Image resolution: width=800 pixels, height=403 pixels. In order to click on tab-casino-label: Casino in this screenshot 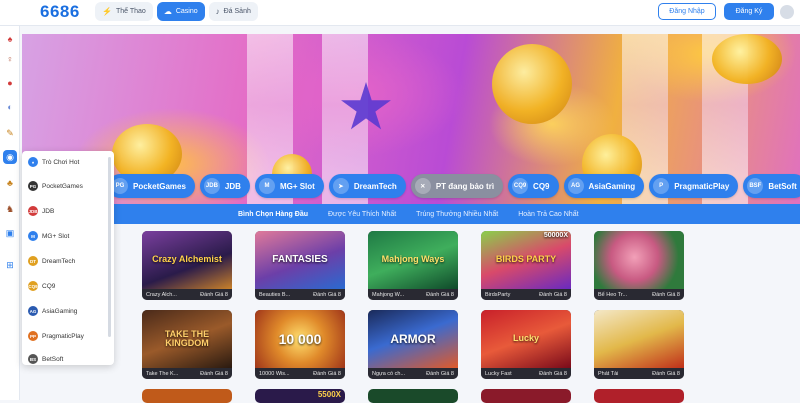, I will do `click(186, 11)`.